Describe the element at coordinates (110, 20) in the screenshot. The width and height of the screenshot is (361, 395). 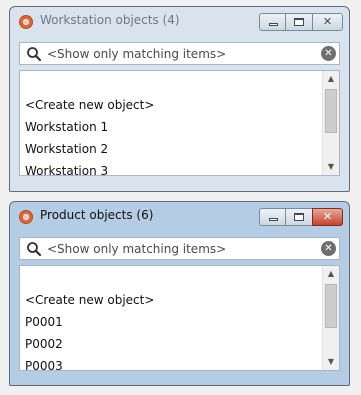
I see `window-title: Workstation objects (4)` at that location.